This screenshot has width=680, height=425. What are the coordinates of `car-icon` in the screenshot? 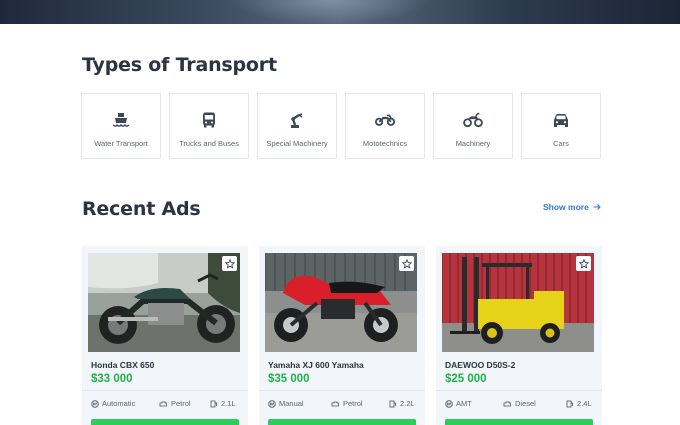 It's located at (561, 120).